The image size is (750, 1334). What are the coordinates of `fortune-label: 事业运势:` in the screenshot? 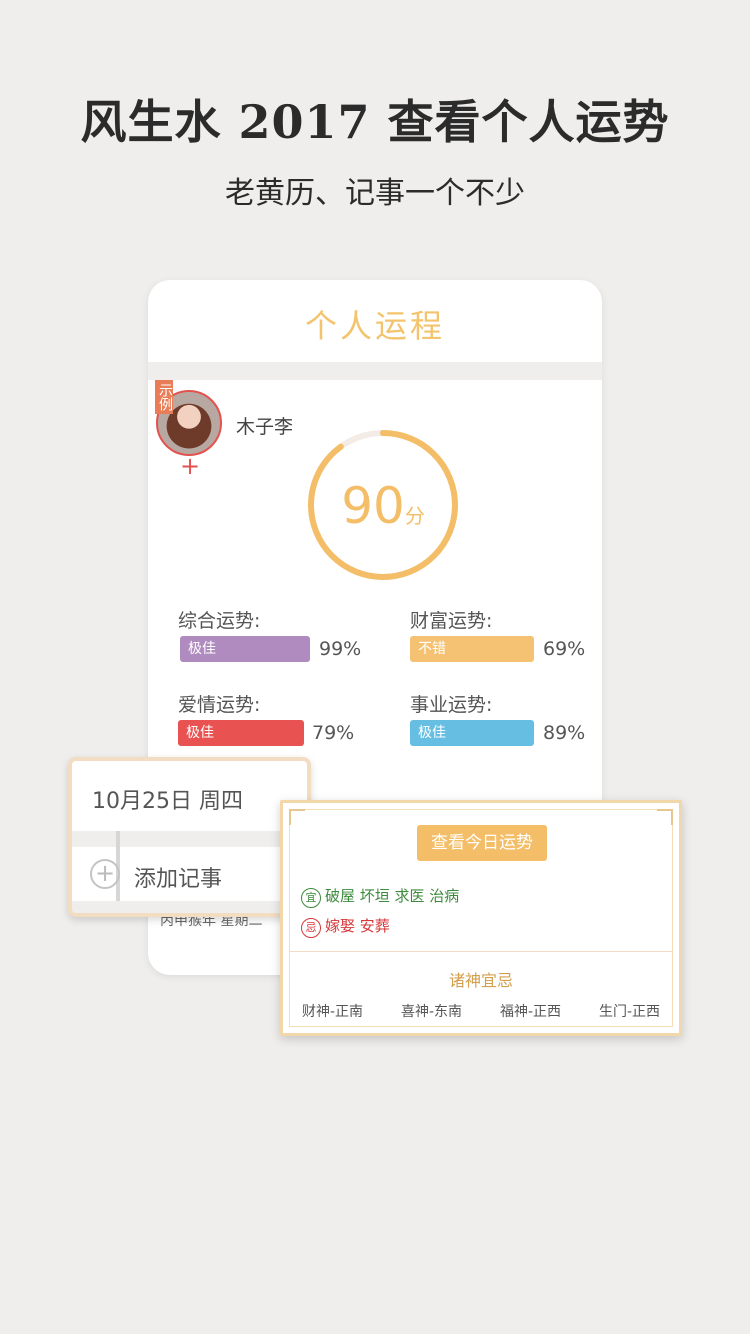 It's located at (451, 705).